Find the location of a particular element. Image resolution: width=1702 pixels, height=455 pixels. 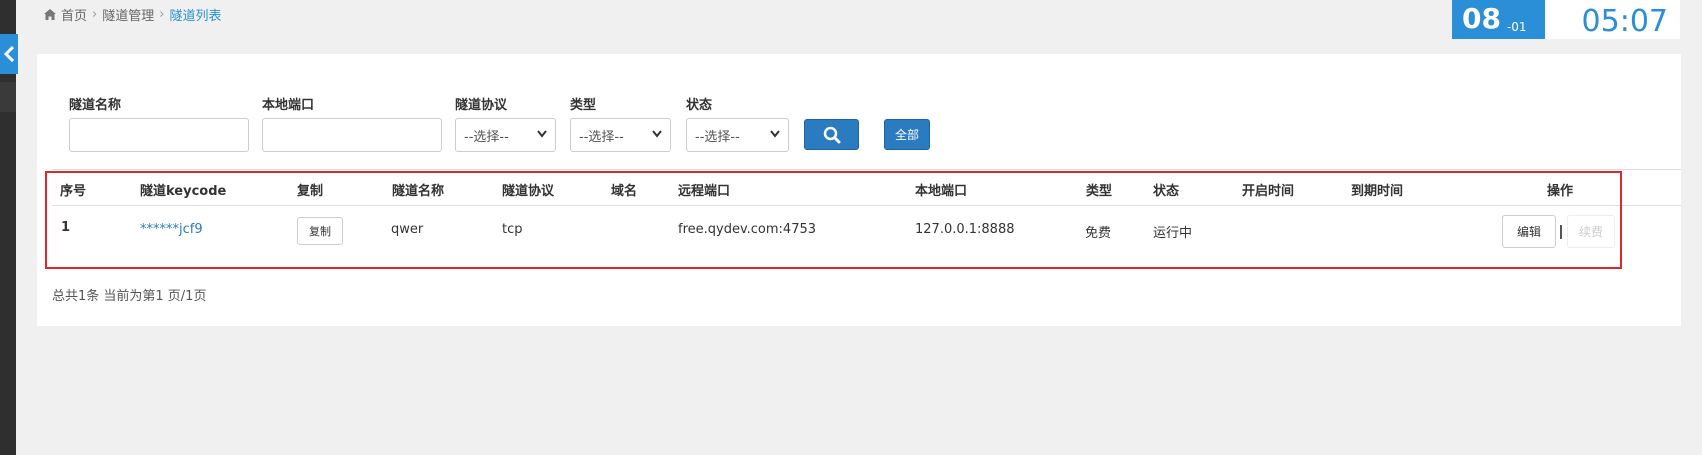

col-header-local-port: 本地端口 is located at coordinates (941, 191).